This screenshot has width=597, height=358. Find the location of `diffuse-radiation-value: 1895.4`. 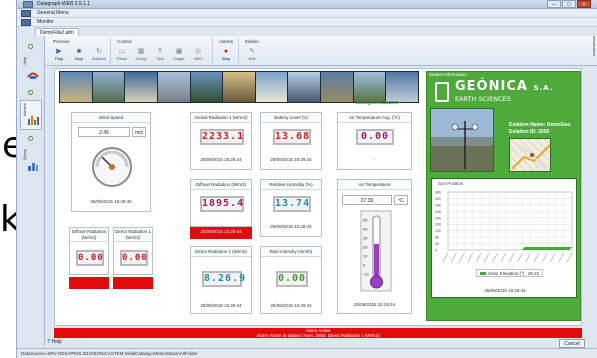

diffuse-radiation-value: 1895.4 is located at coordinates (222, 204).